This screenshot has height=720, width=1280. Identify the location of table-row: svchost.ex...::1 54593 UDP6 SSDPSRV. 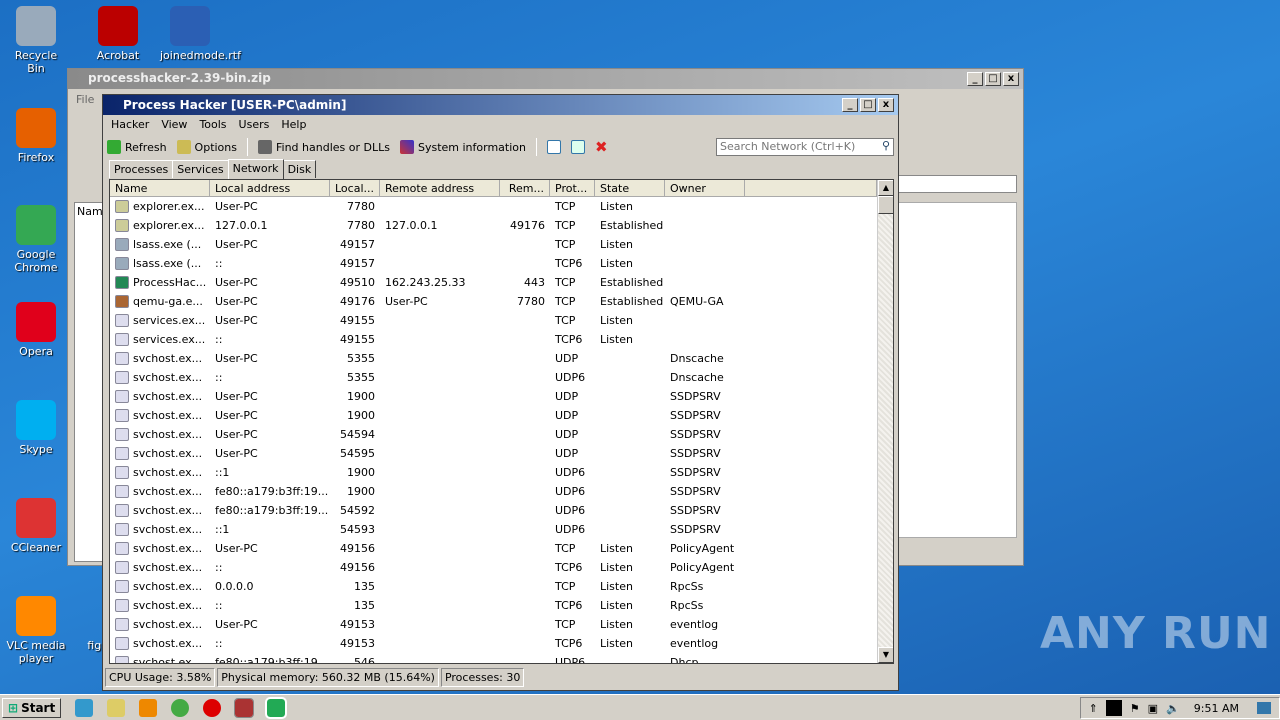
(501, 529).